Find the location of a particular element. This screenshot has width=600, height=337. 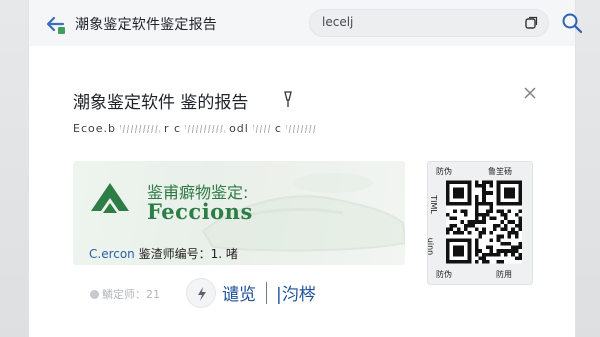

back-arrow-icon is located at coordinates (55, 24).